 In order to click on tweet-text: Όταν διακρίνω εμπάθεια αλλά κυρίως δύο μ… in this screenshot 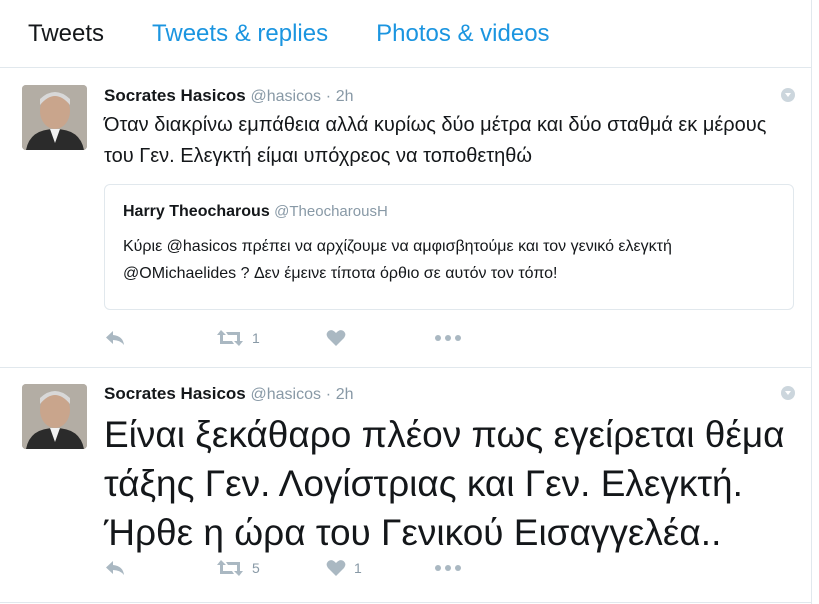, I will do `click(435, 140)`.